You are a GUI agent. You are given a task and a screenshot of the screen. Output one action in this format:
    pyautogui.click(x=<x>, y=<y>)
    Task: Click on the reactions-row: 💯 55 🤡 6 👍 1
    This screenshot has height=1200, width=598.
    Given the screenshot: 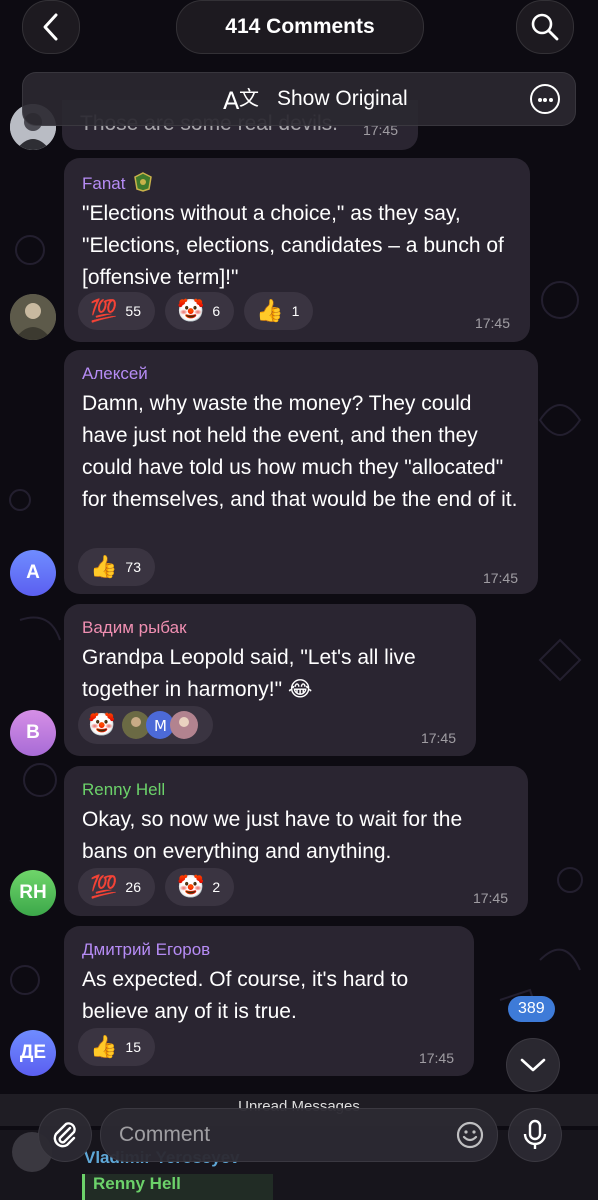 What is the action you would take?
    pyautogui.click(x=196, y=311)
    